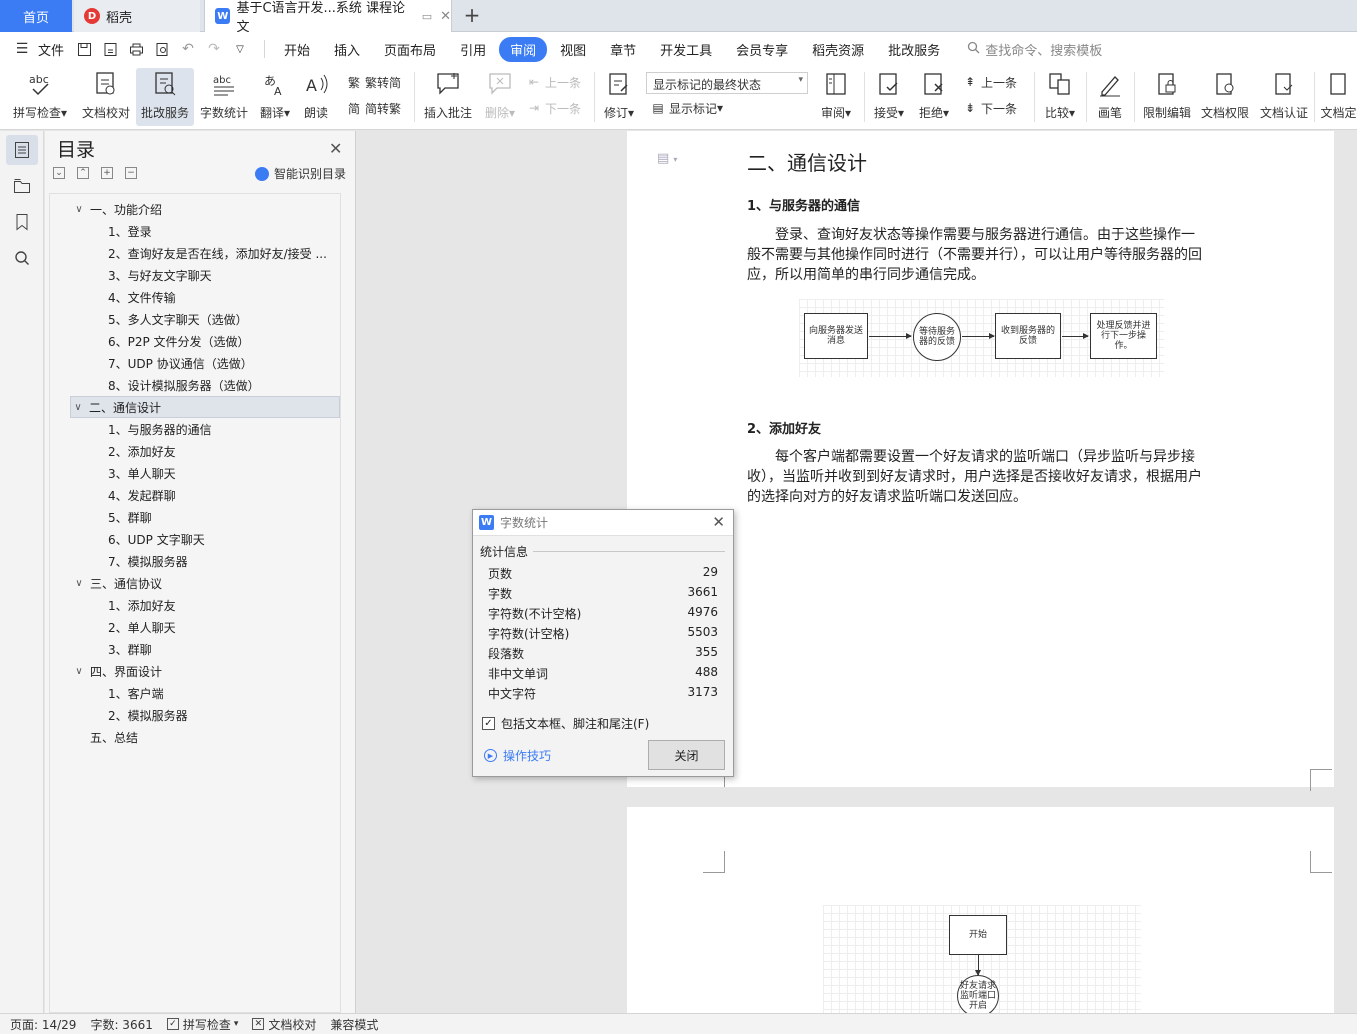 The height and width of the screenshot is (1034, 1357). Describe the element at coordinates (107, 173) in the screenshot. I see `add-heading-icon: +` at that location.